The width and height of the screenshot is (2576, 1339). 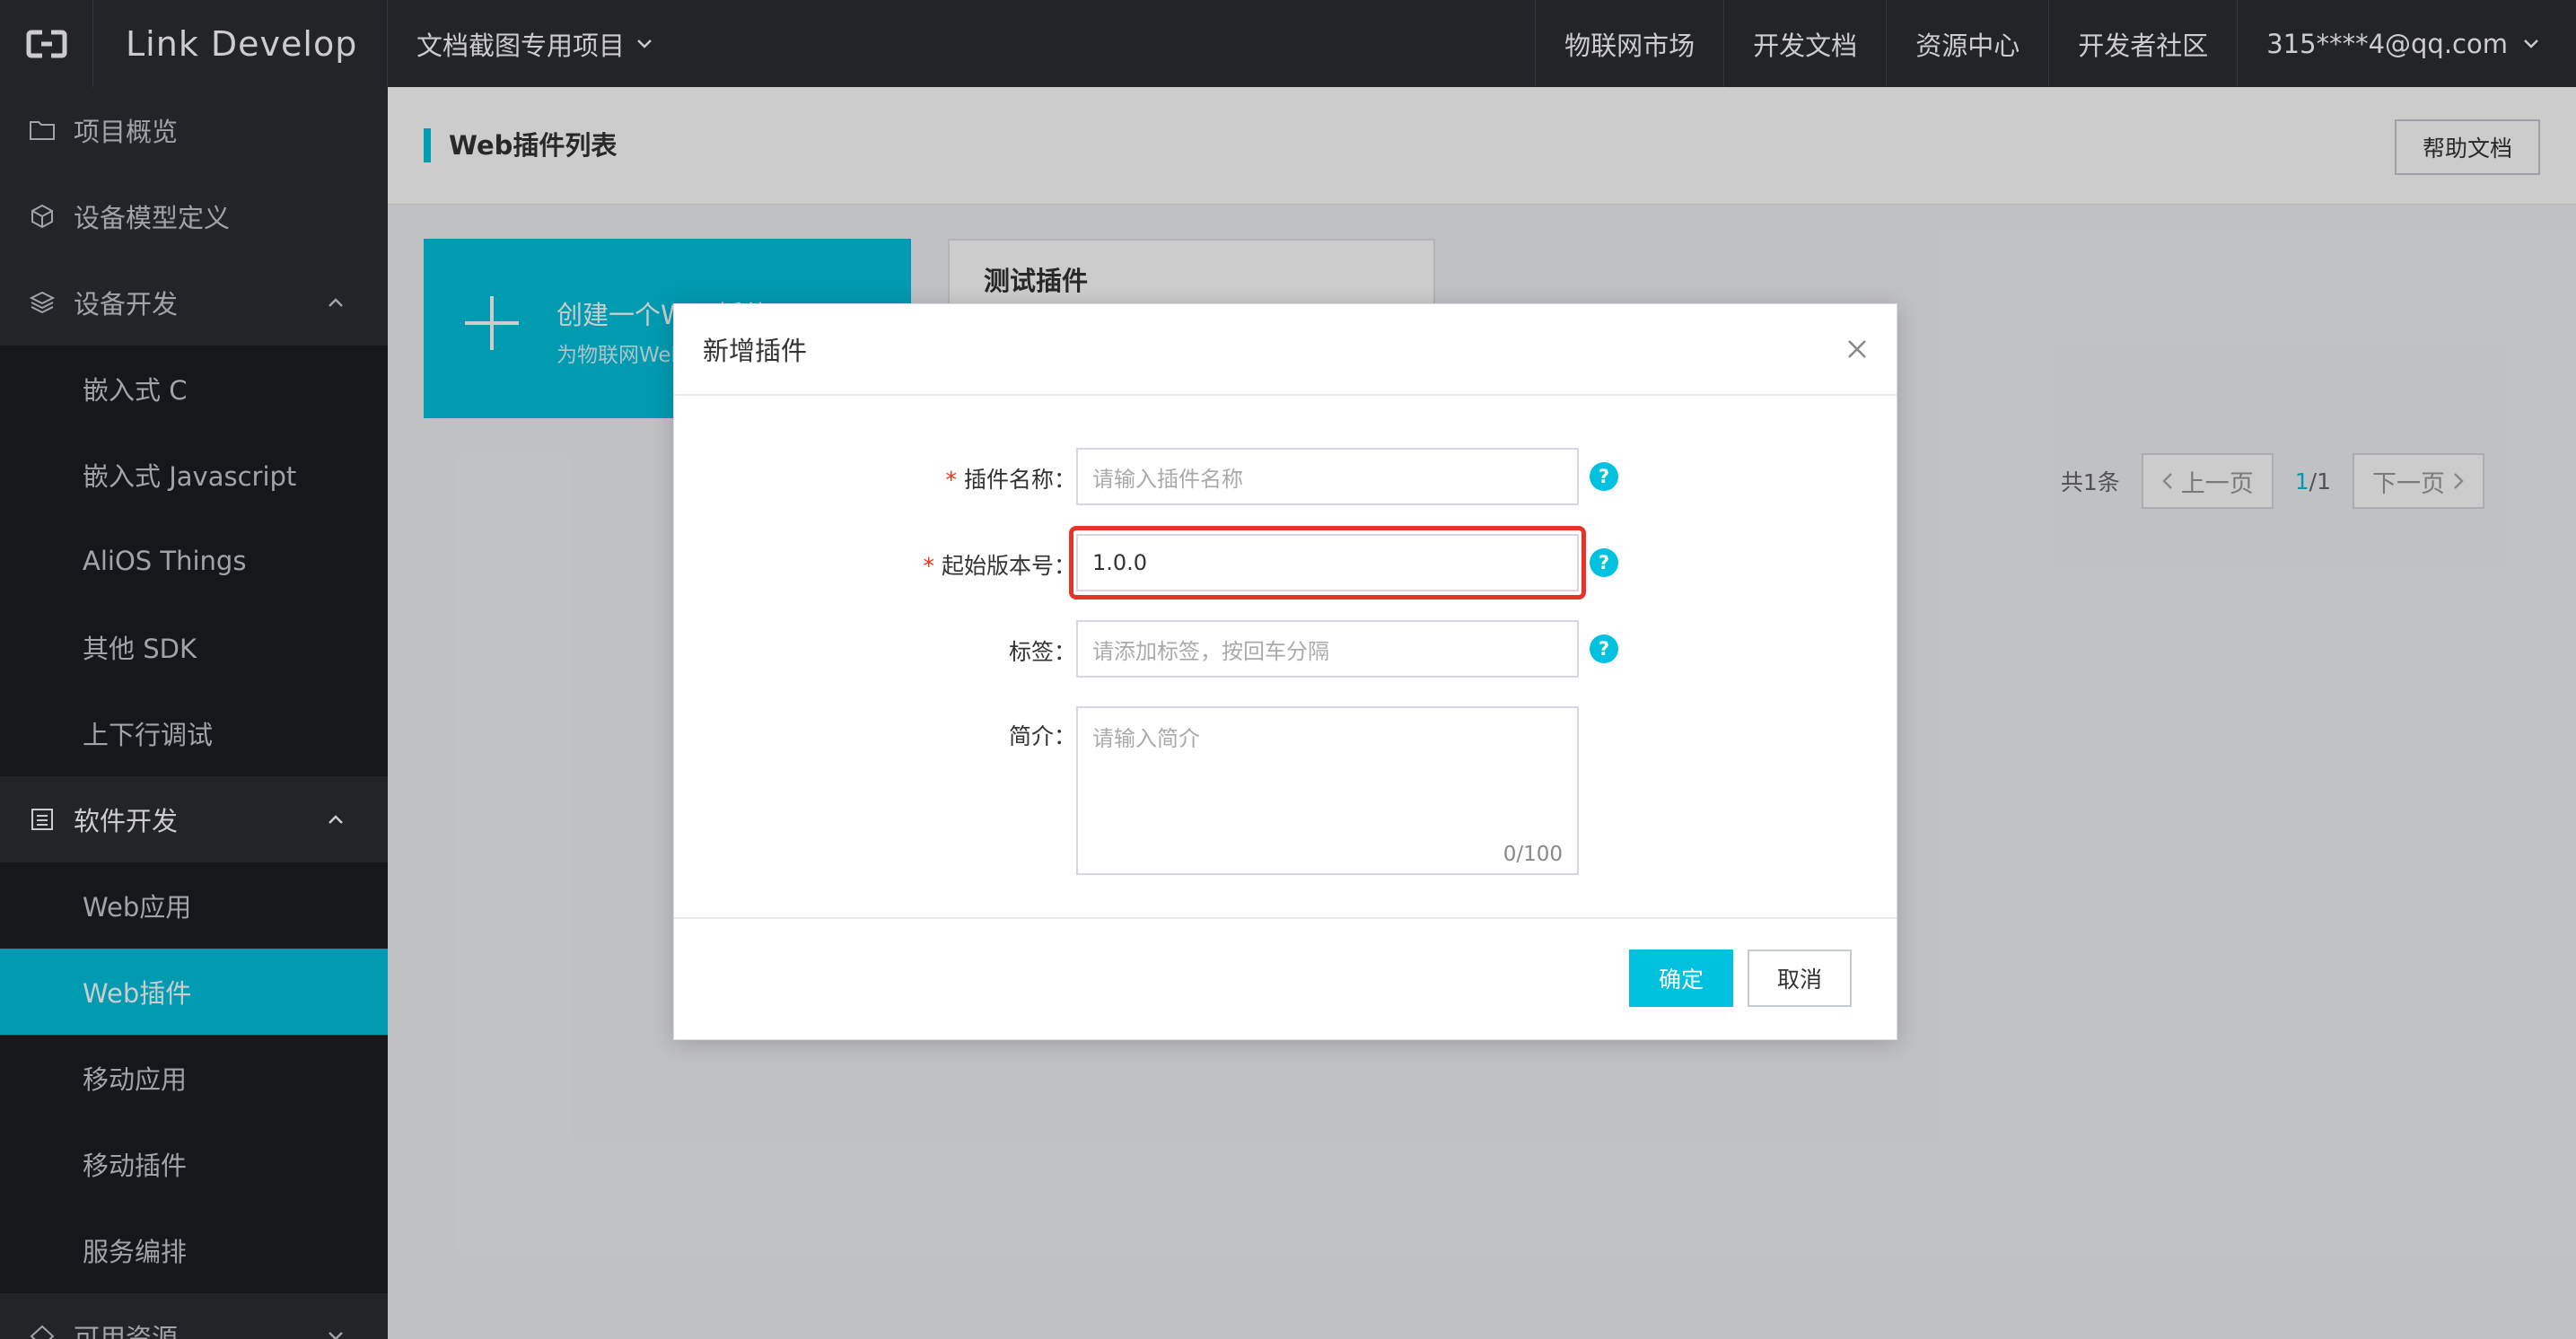 What do you see at coordinates (42, 216) in the screenshot?
I see `cube-icon` at bounding box center [42, 216].